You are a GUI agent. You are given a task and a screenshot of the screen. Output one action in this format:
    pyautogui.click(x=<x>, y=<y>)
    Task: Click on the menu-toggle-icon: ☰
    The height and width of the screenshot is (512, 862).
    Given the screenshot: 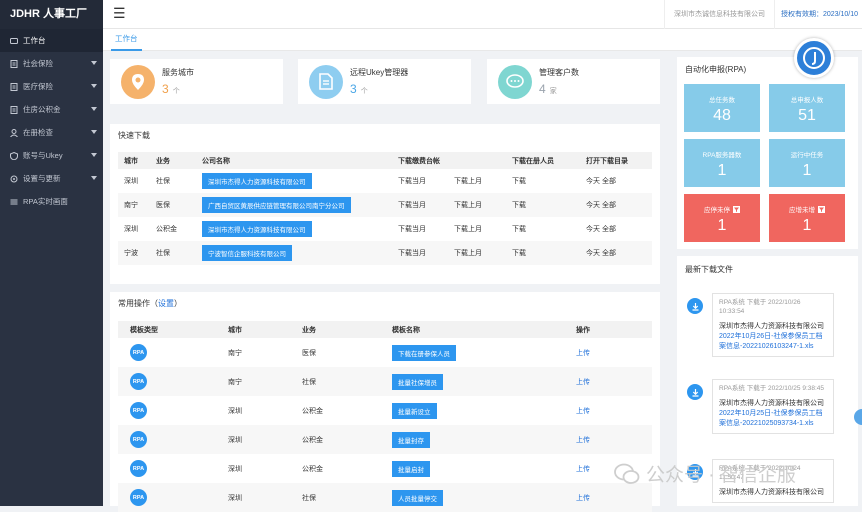 What is the action you would take?
    pyautogui.click(x=119, y=13)
    